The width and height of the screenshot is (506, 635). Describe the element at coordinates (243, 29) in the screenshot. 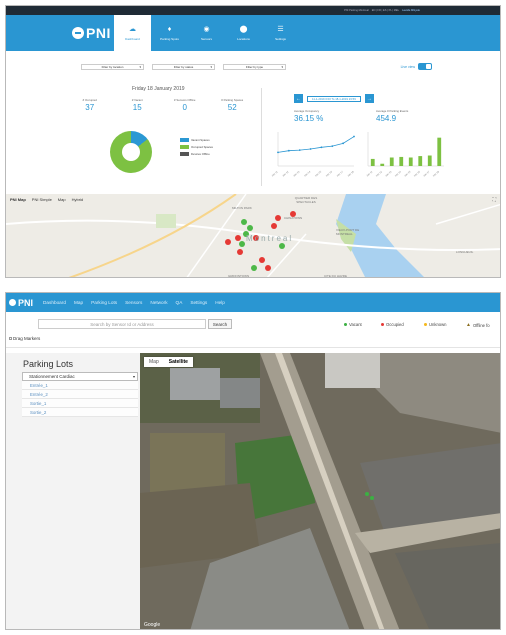

I see `location-icon: ⬤` at that location.